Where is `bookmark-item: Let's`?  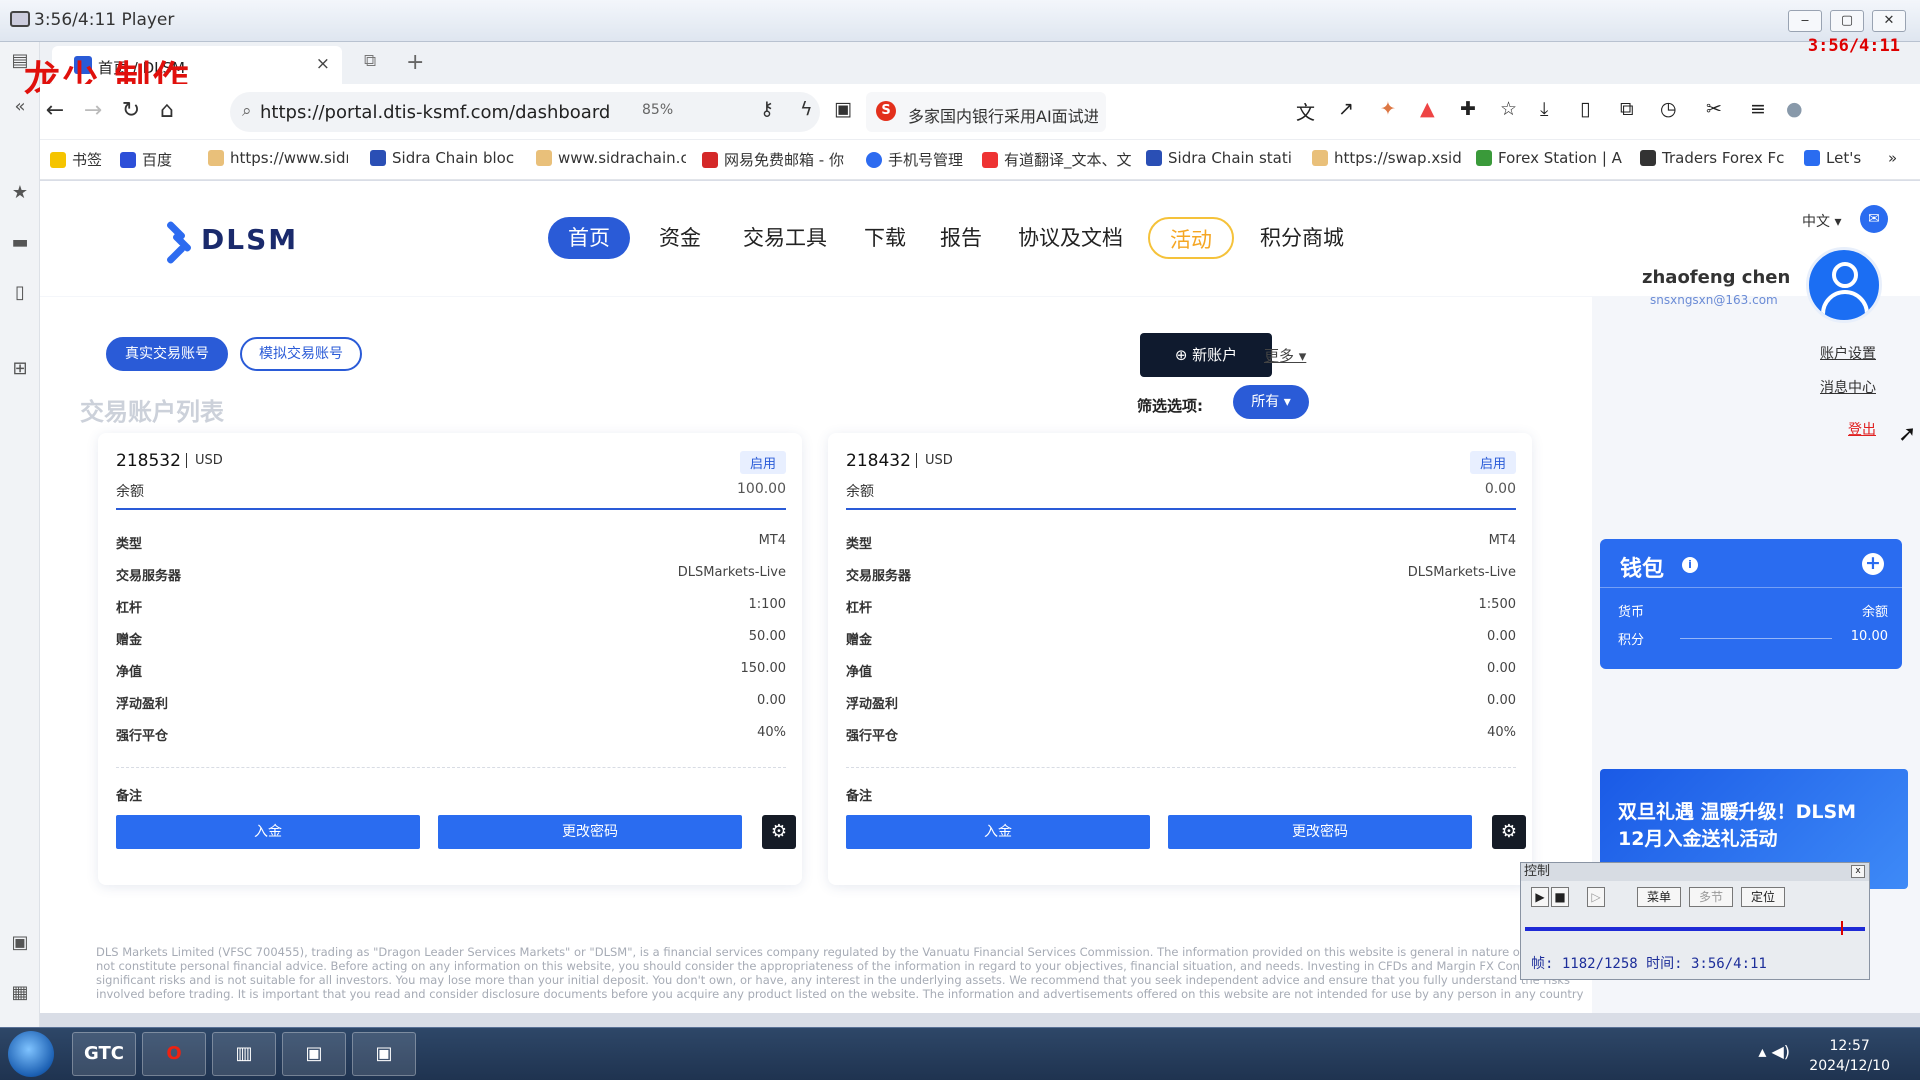
bookmark-item: Let's is located at coordinates (1839, 158).